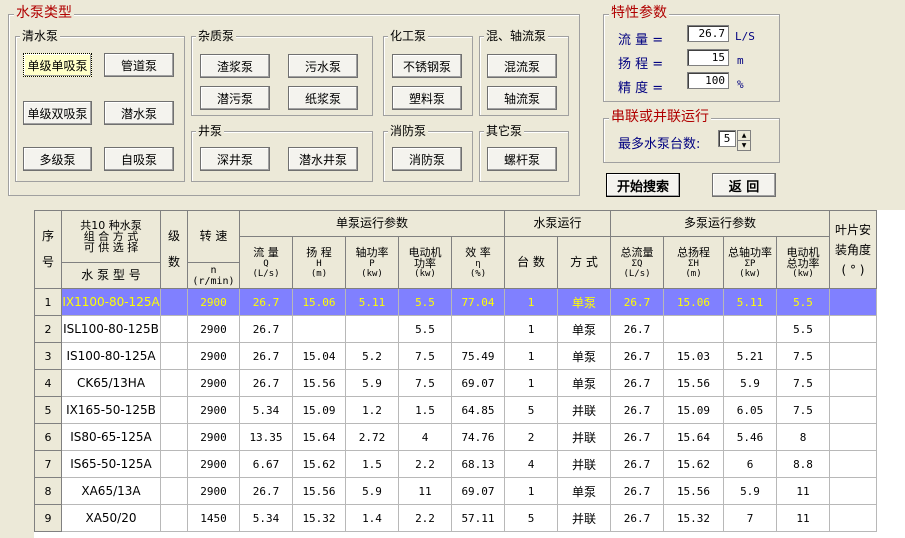 The width and height of the screenshot is (905, 538). Describe the element at coordinates (727, 138) in the screenshot. I see `max-pumps-input: 5` at that location.